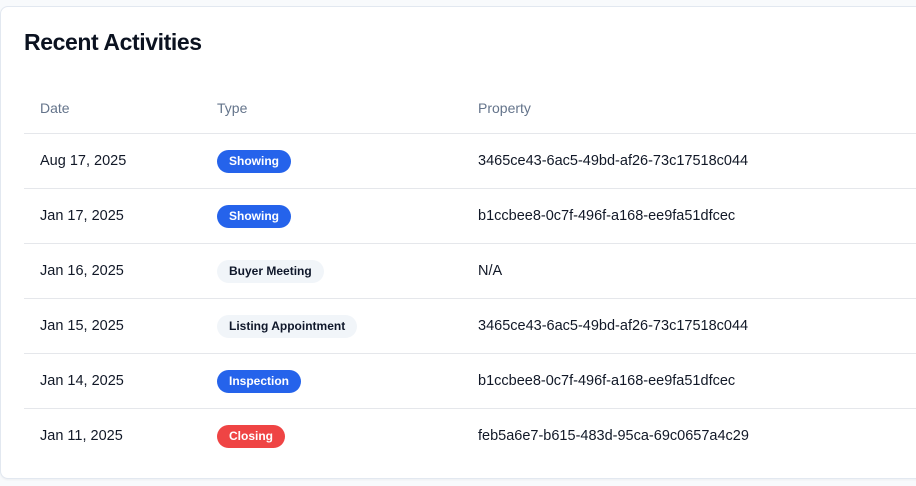 The height and width of the screenshot is (486, 916). I want to click on activity-type-badge: Inspection, so click(259, 381).